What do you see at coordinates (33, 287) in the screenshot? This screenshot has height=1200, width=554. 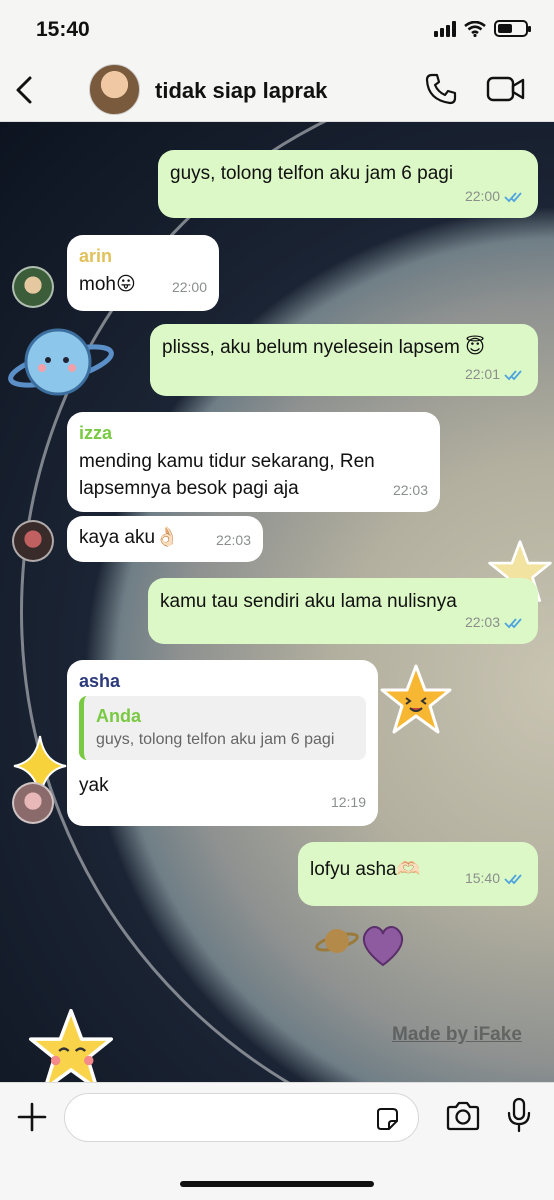 I see `avatar-arin` at bounding box center [33, 287].